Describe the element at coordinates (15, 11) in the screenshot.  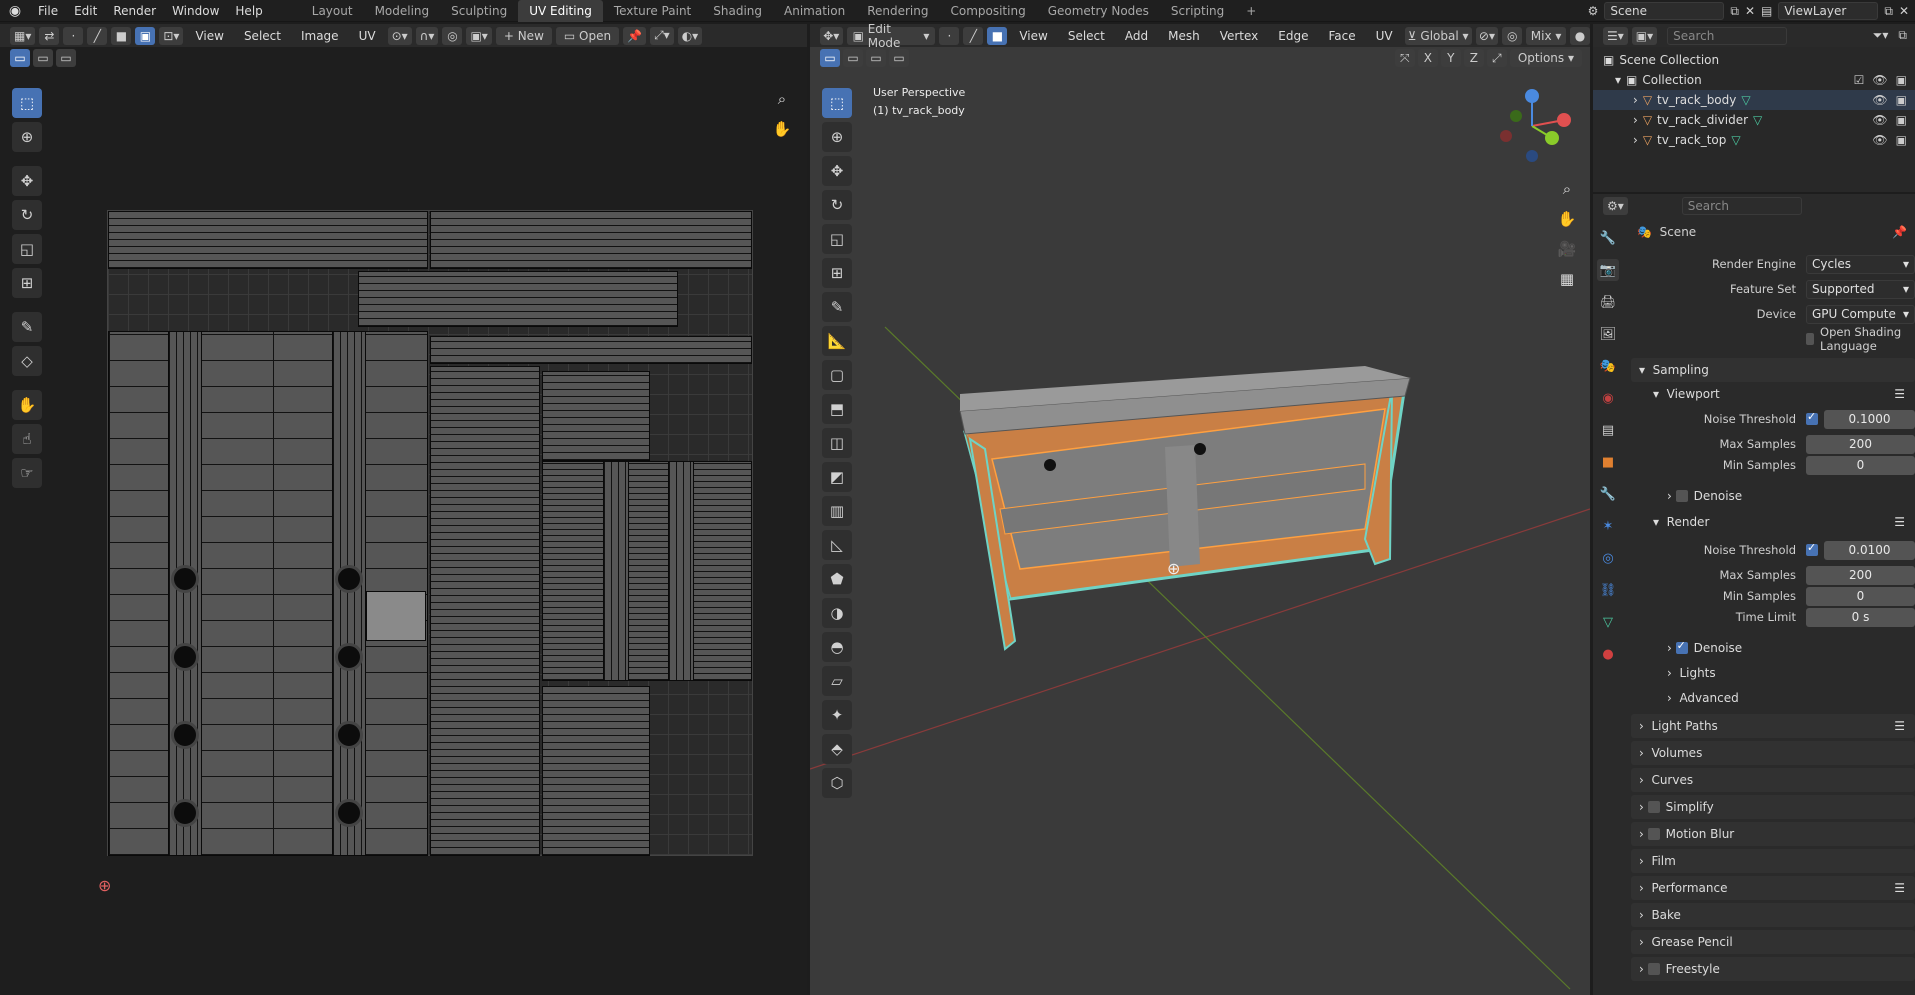
I see `blender-logo-icon: ◉` at that location.